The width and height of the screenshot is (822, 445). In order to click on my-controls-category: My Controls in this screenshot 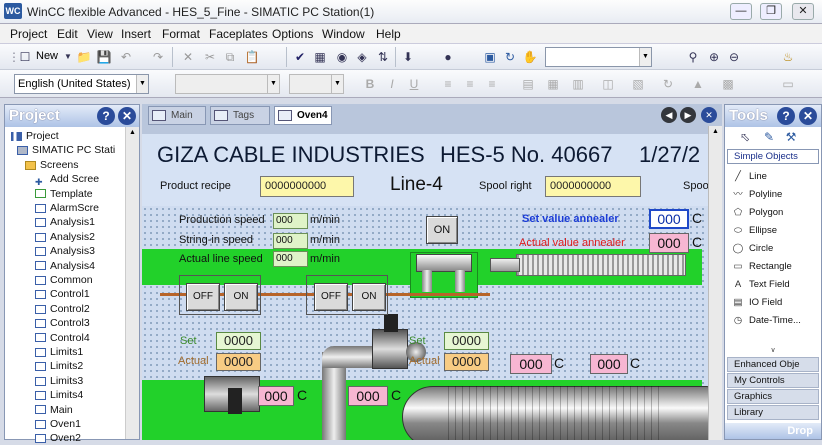, I will do `click(773, 380)`.